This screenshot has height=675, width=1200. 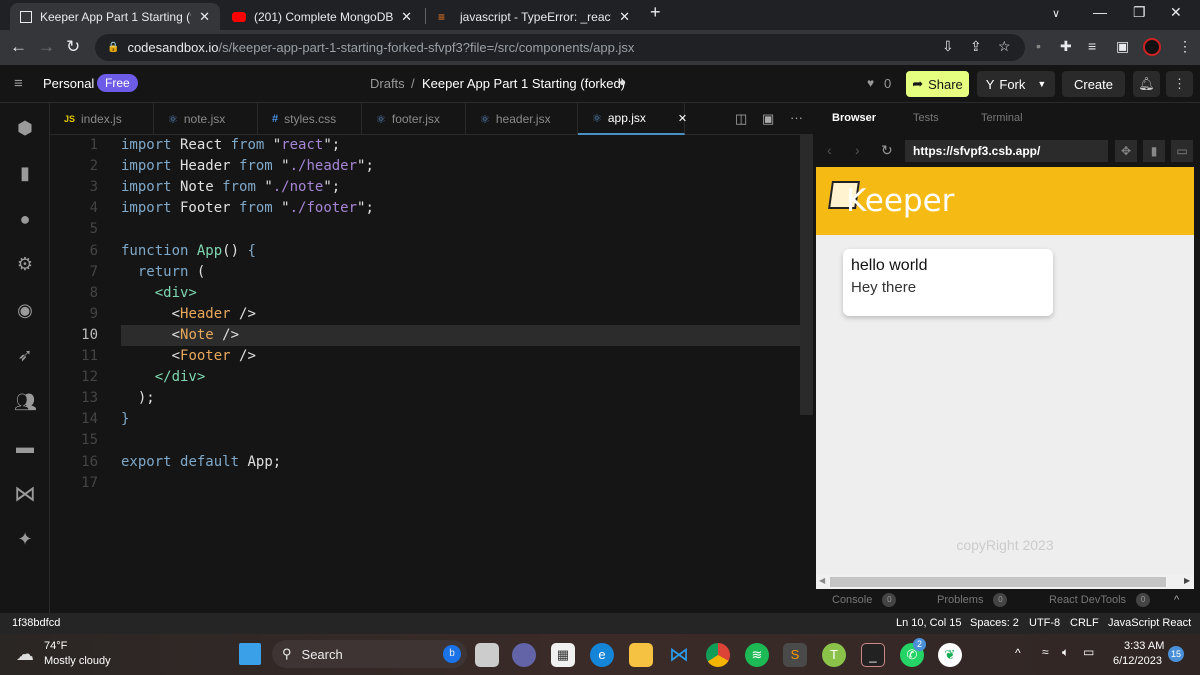 What do you see at coordinates (522, 119) in the screenshot?
I see `tab-header-jsx: ⚛ header.jsx` at bounding box center [522, 119].